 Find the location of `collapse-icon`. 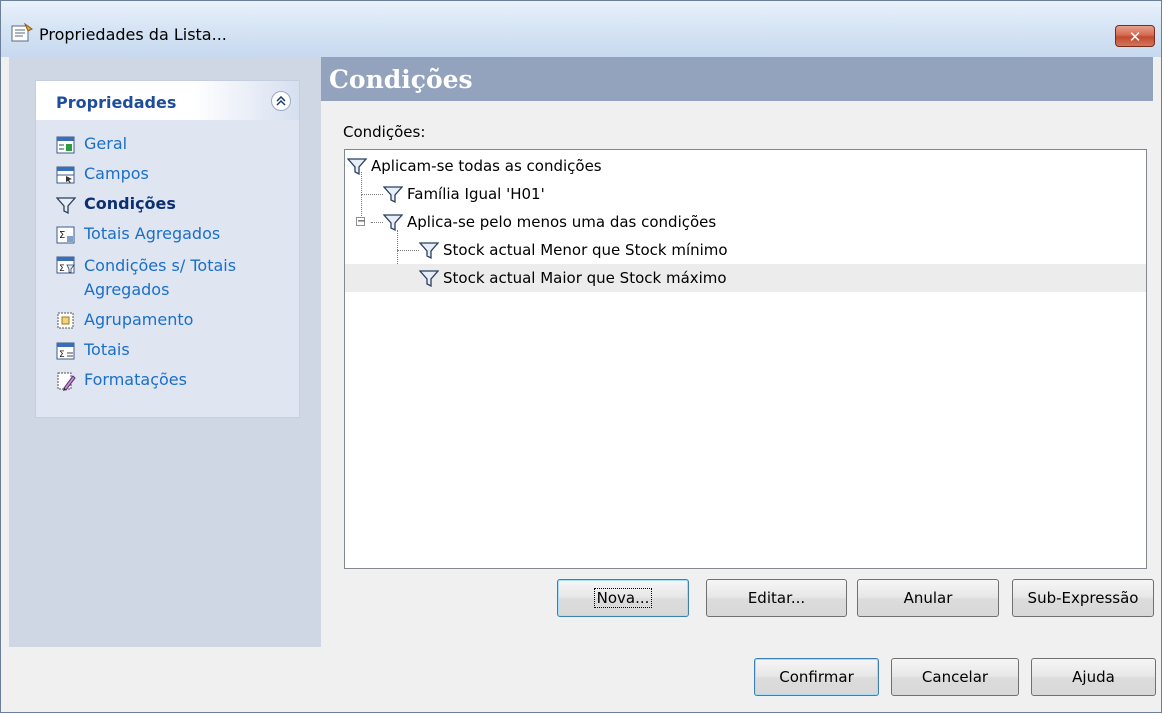

collapse-icon is located at coordinates (281, 101).